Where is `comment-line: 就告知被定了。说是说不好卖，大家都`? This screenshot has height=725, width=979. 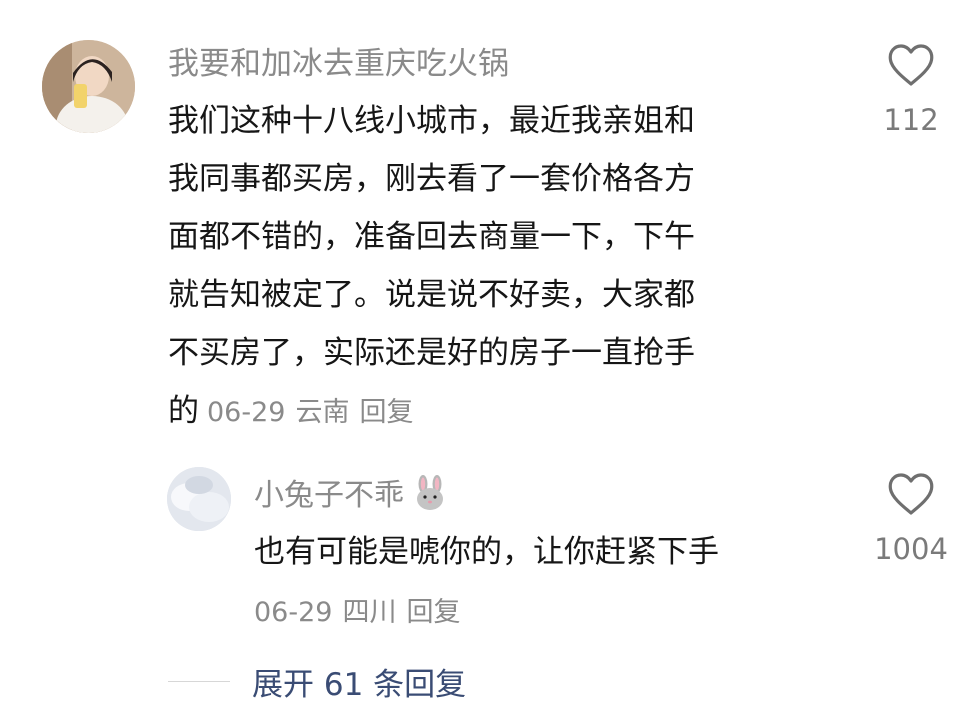 comment-line: 就告知被定了。说是说不好卖，大家都 is located at coordinates (431, 295).